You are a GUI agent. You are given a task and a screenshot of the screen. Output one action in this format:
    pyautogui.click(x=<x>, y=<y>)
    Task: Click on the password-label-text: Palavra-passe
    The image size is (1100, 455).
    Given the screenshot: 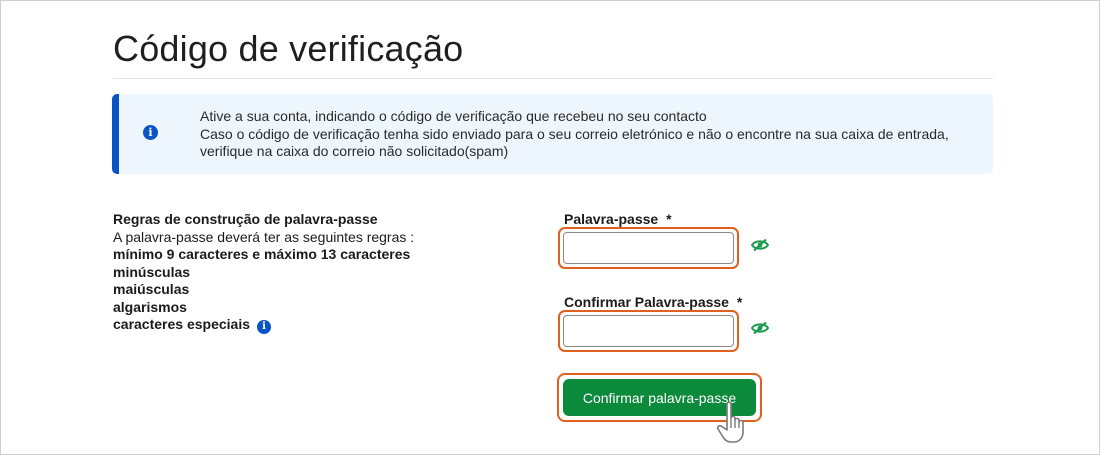 What is the action you would take?
    pyautogui.click(x=611, y=219)
    